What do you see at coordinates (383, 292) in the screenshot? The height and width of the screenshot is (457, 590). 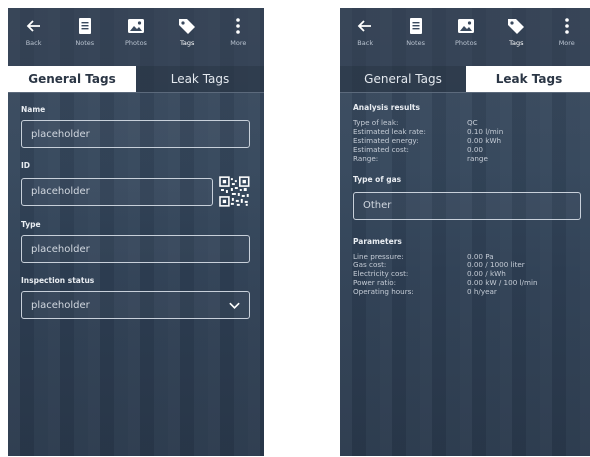 I see `parameter-key: Operating hours:` at bounding box center [383, 292].